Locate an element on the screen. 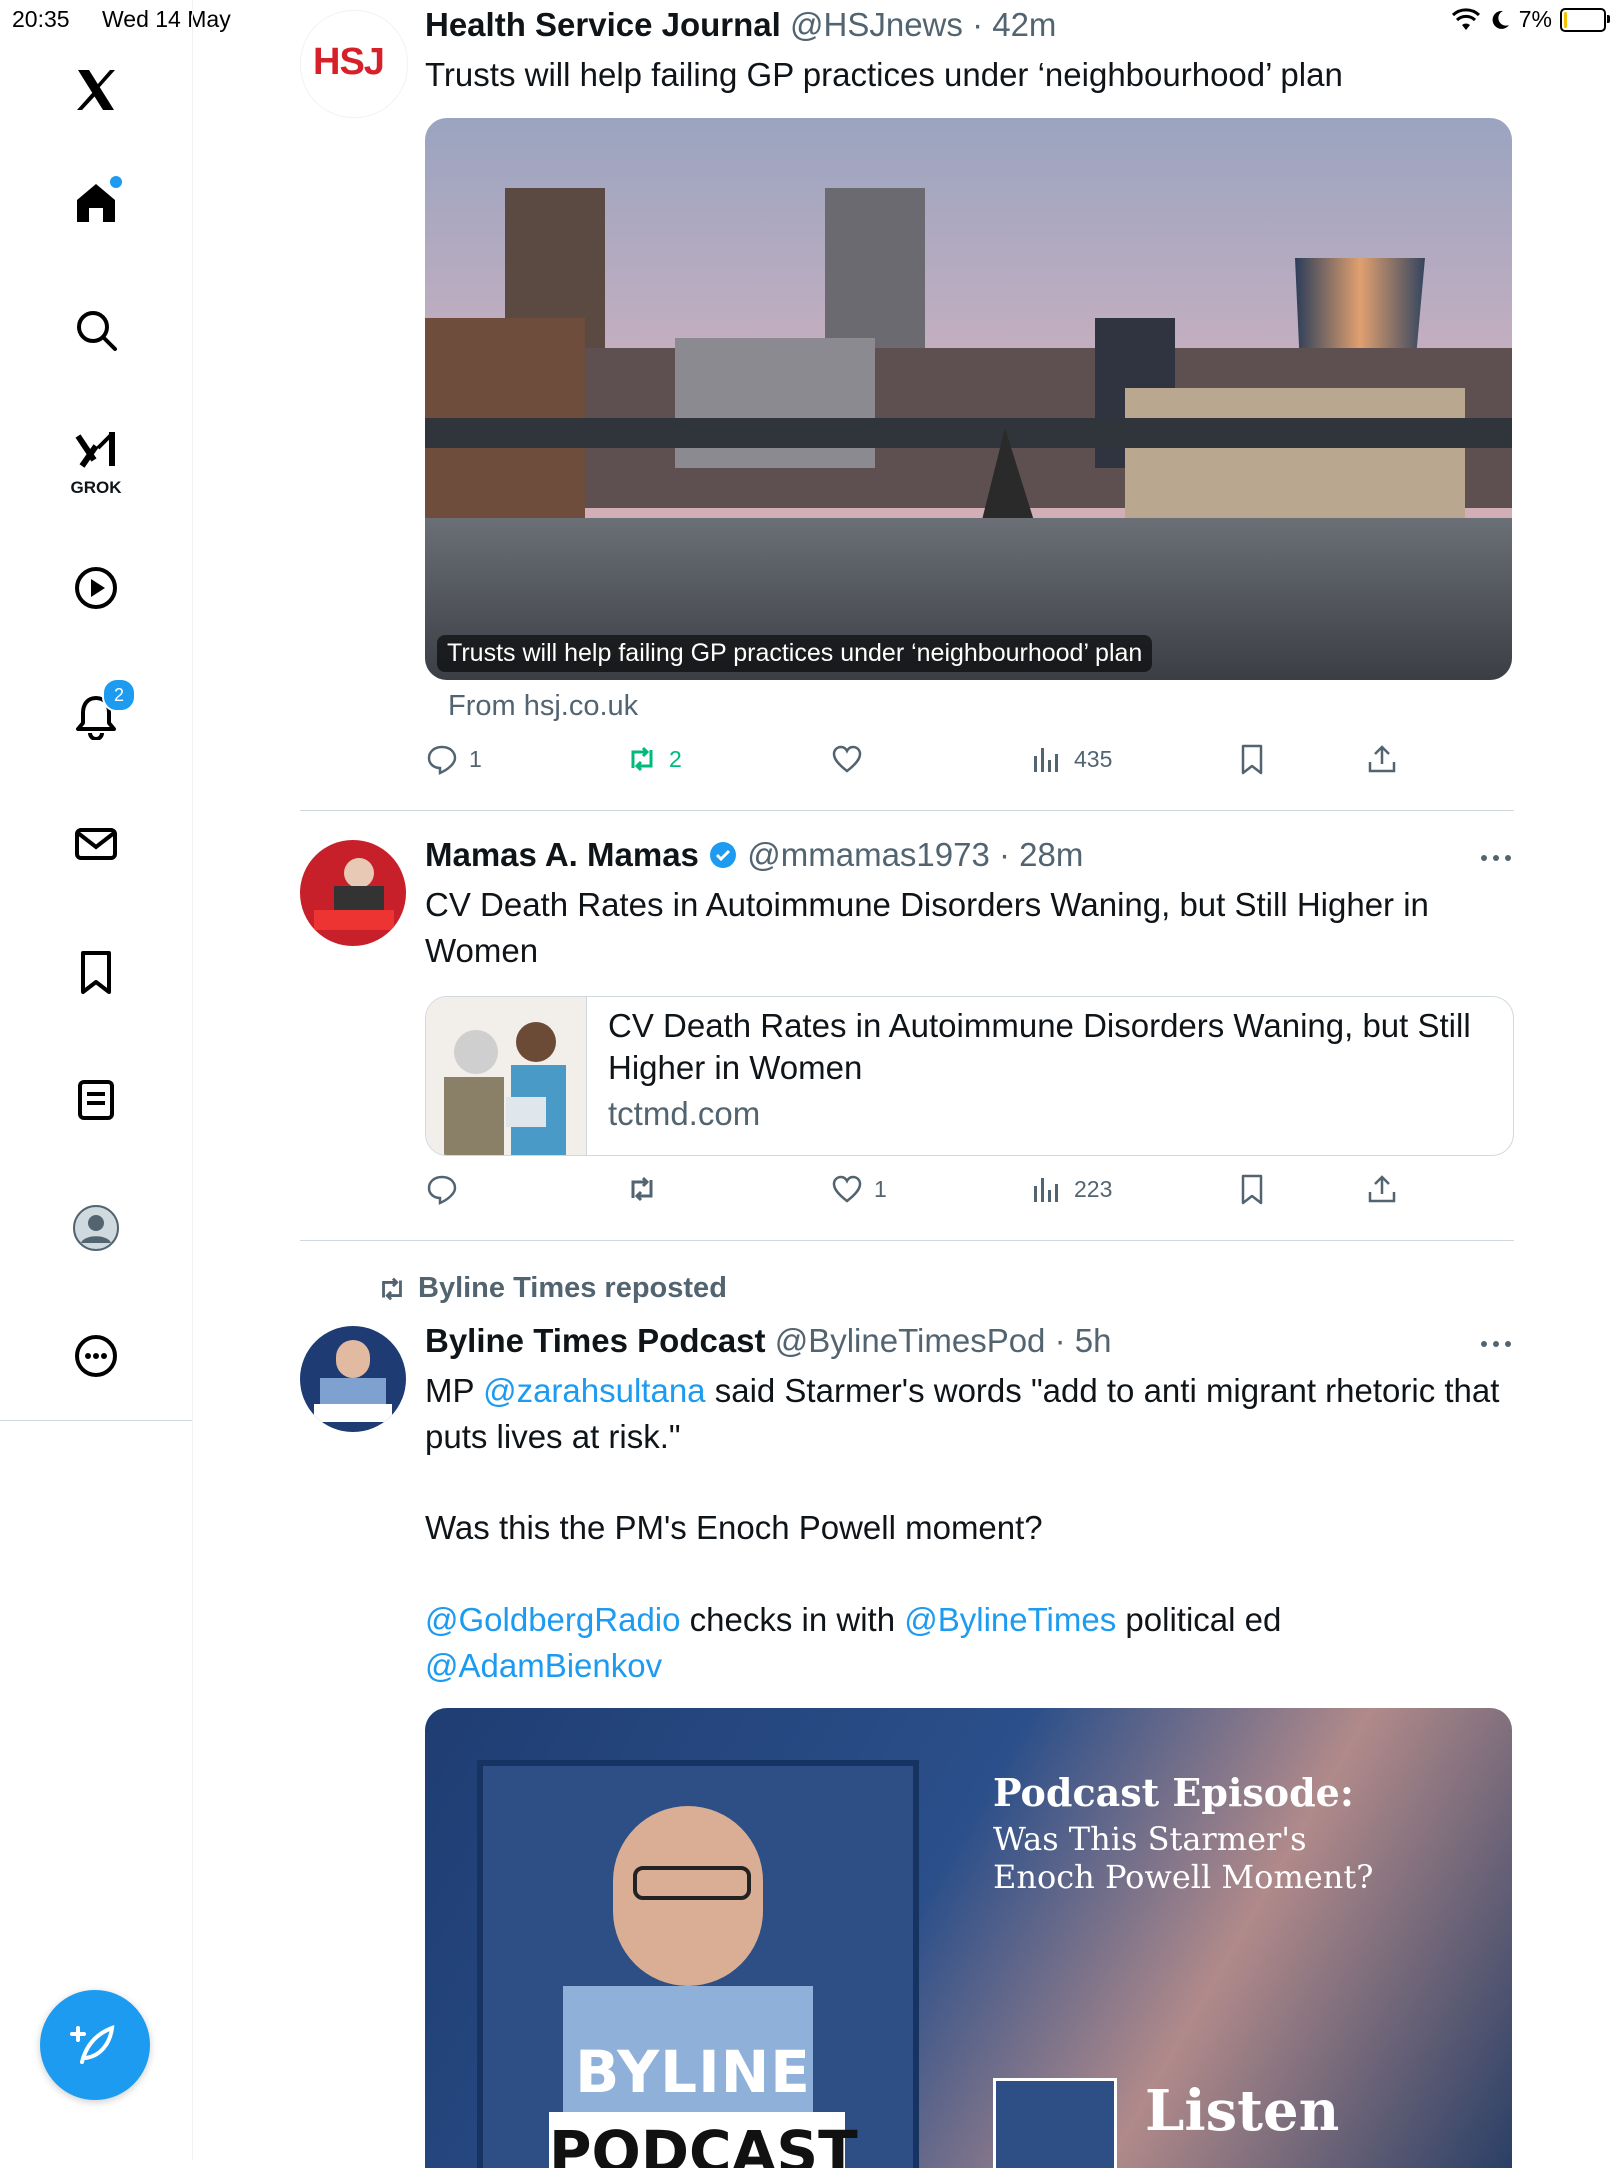  author-handle: @HSJnews is located at coordinates (876, 24).